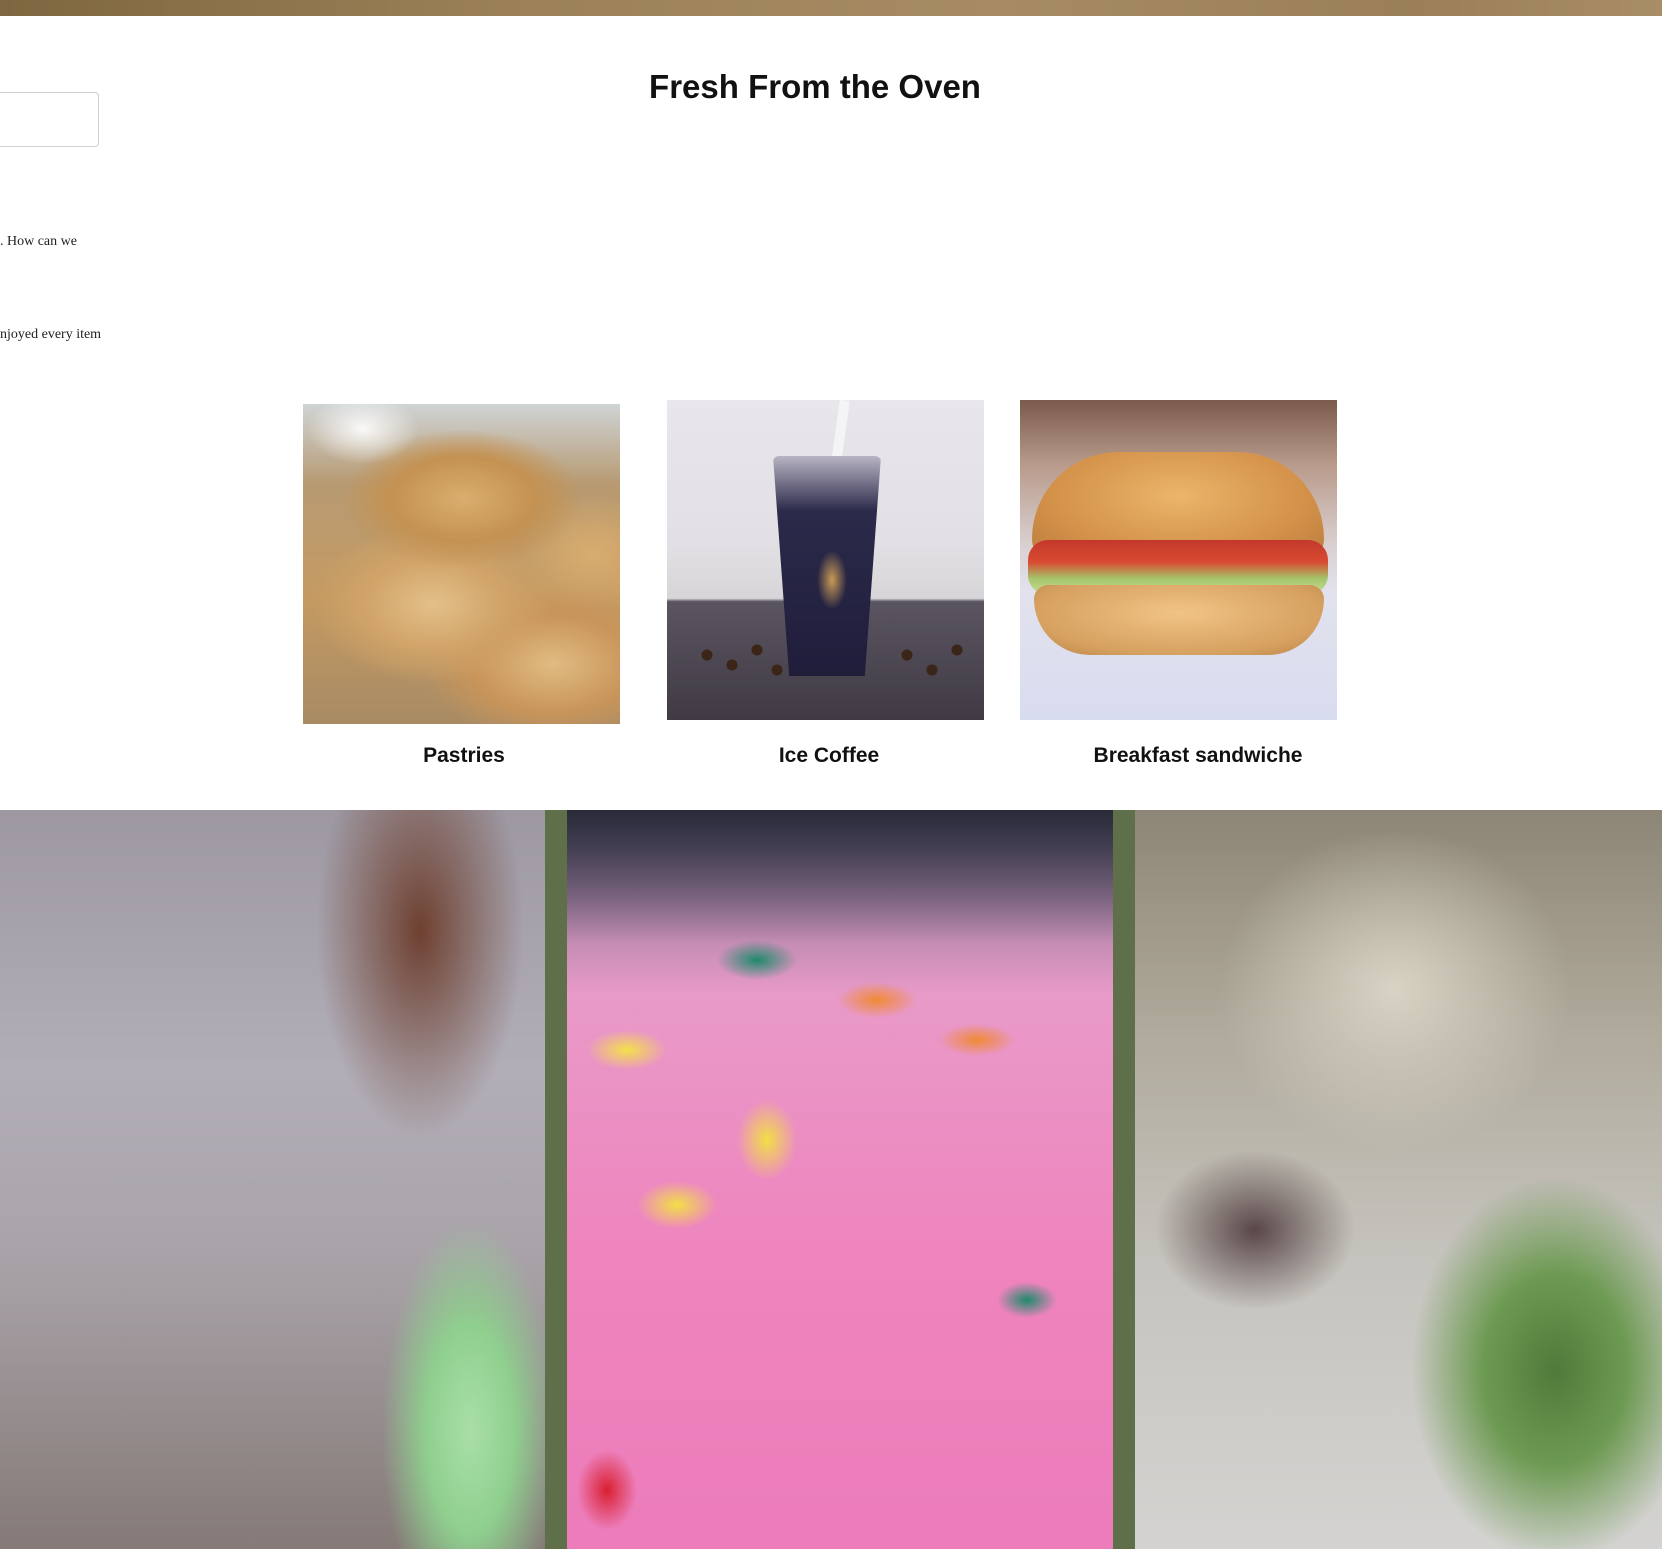 The image size is (1662, 1549). I want to click on side-text-line-2: njoyed every item, so click(51, 334).